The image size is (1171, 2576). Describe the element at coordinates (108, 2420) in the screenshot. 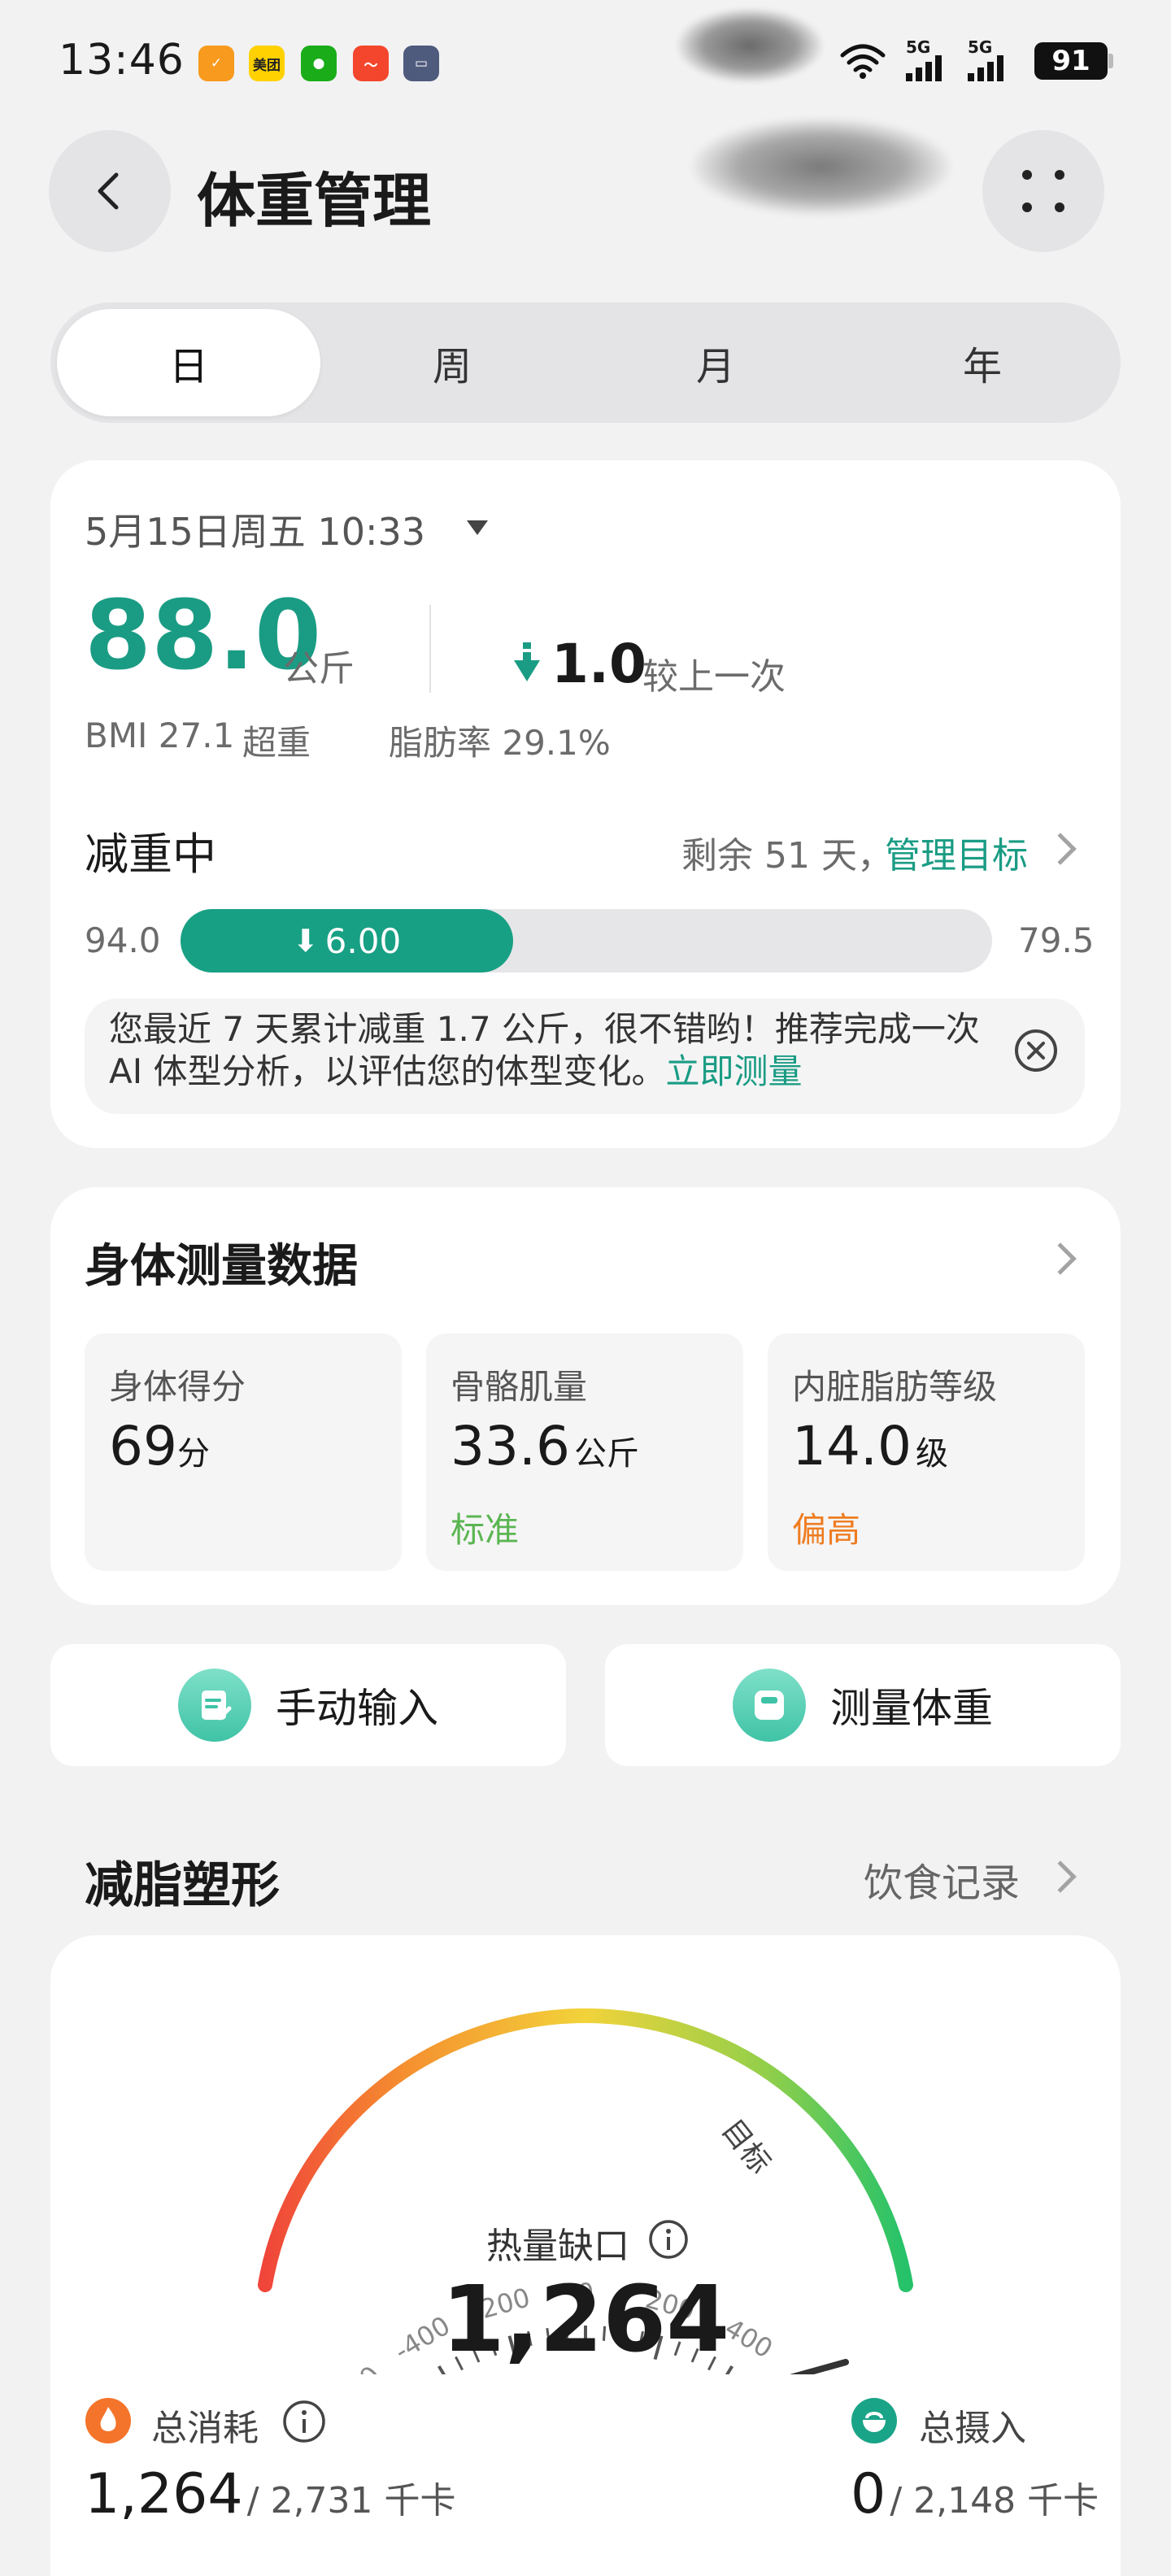

I see `flame-icon` at that location.